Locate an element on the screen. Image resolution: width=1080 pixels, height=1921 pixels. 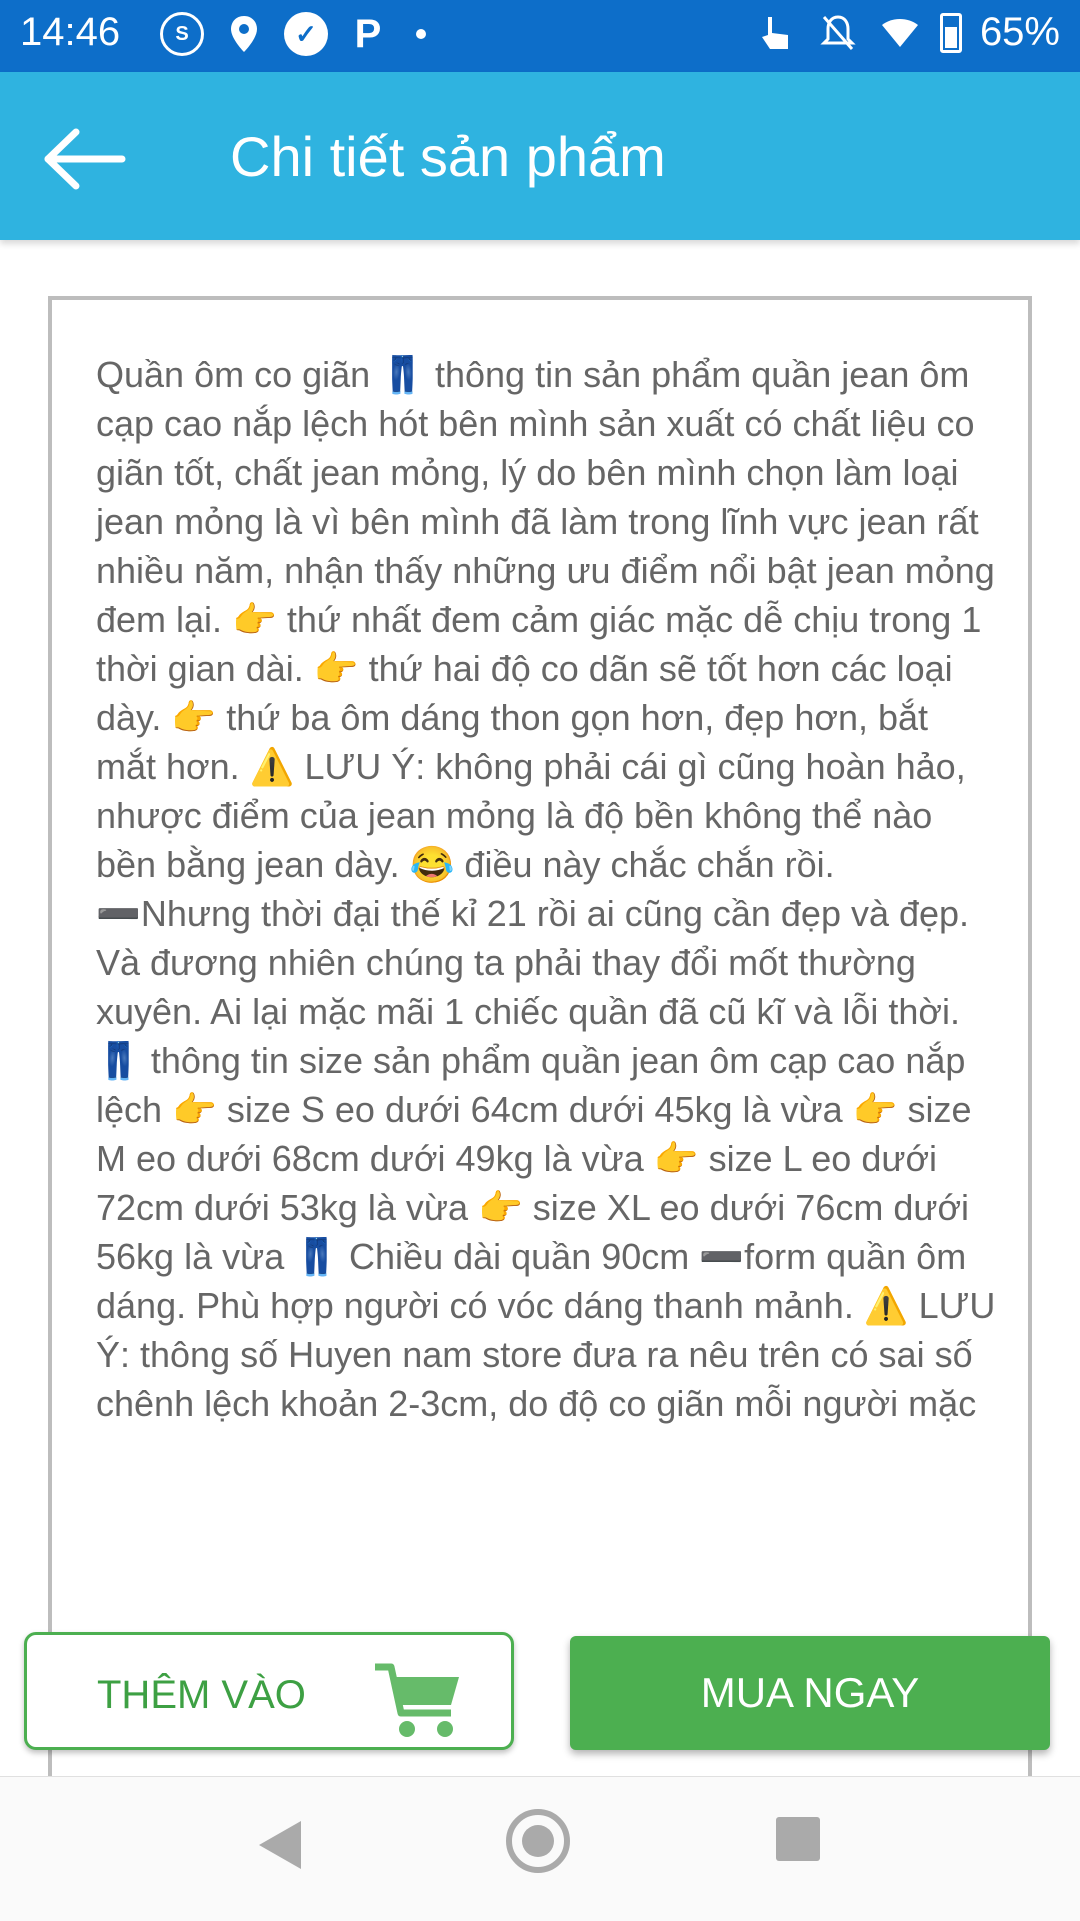
dot-icon is located at coordinates (421, 34).